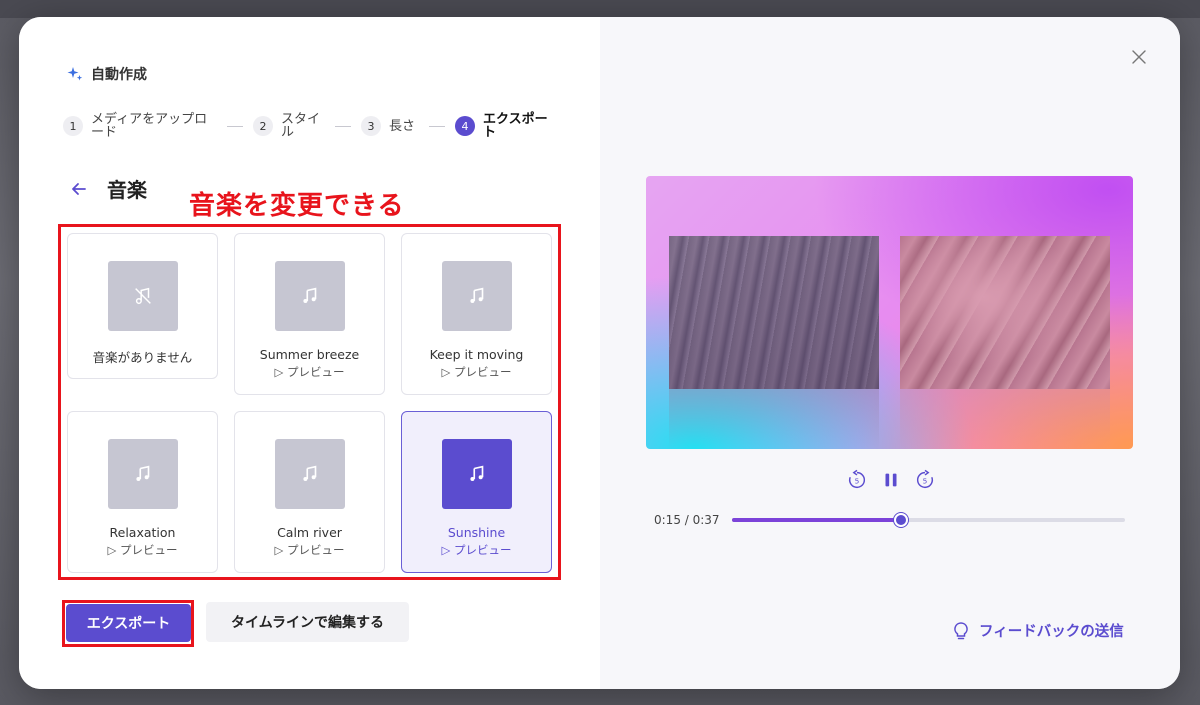 The height and width of the screenshot is (705, 1200). Describe the element at coordinates (73, 126) in the screenshot. I see `step-number: 1` at that location.